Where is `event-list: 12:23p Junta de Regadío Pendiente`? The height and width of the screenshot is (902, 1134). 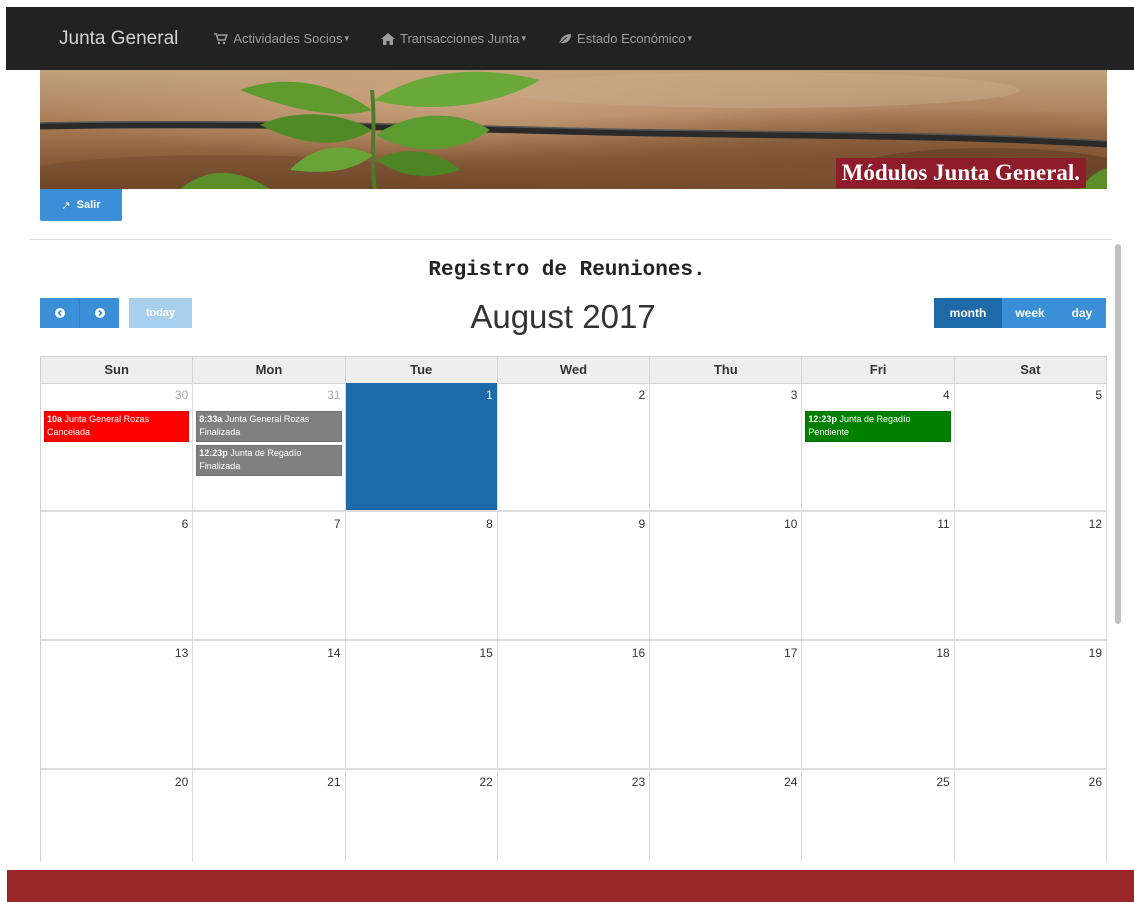
event-list: 12:23p Junta de Regadío Pendiente is located at coordinates (878, 428).